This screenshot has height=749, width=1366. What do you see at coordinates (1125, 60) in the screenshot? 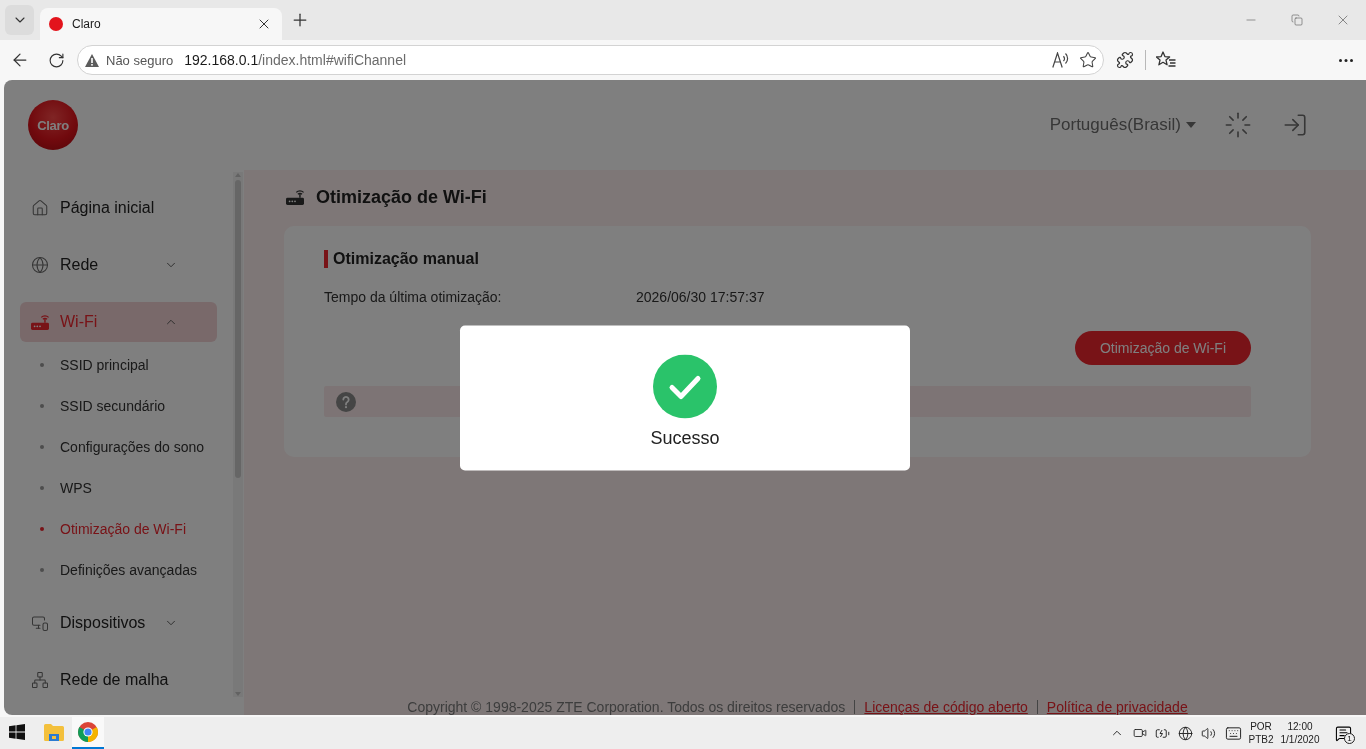
I see `puzzle-icon` at bounding box center [1125, 60].